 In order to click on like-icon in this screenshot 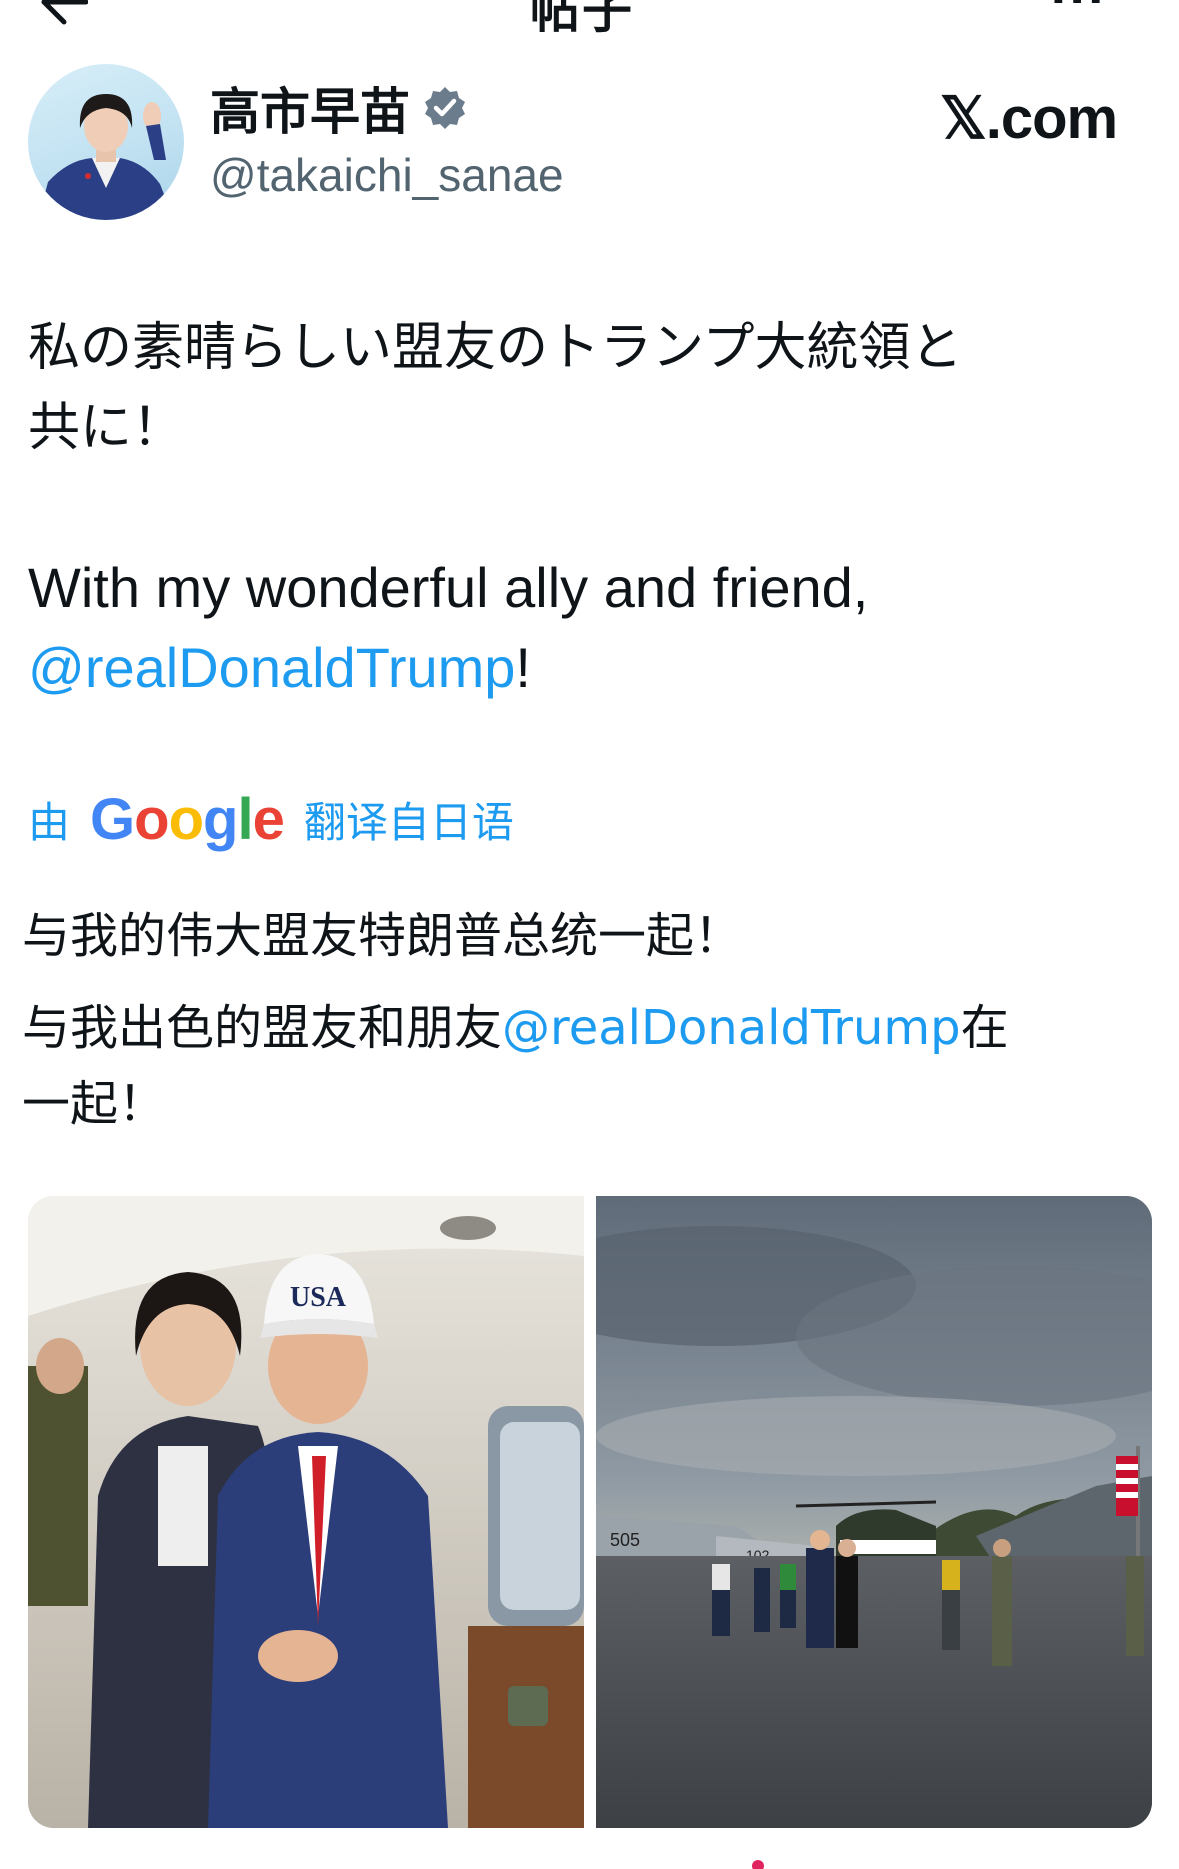, I will do `click(758, 1864)`.